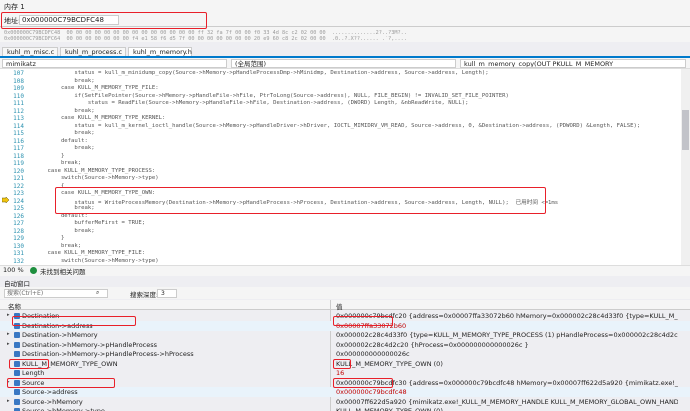  What do you see at coordinates (18, 81) in the screenshot?
I see `line-number: 108` at bounding box center [18, 81].